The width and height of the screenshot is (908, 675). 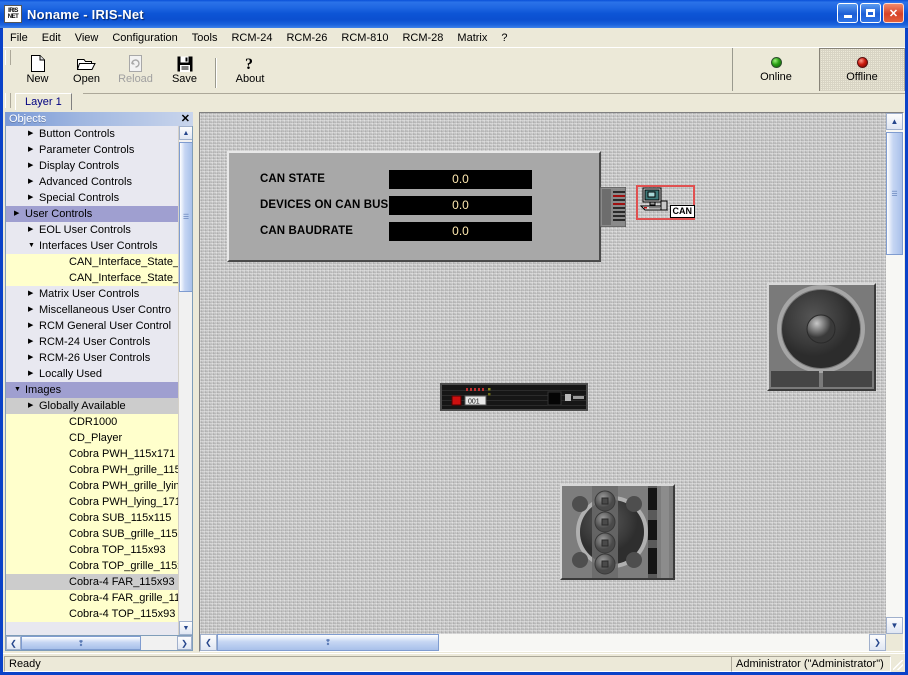 What do you see at coordinates (92, 246) in the screenshot?
I see `tree-item: Interfaces User Controls` at bounding box center [92, 246].